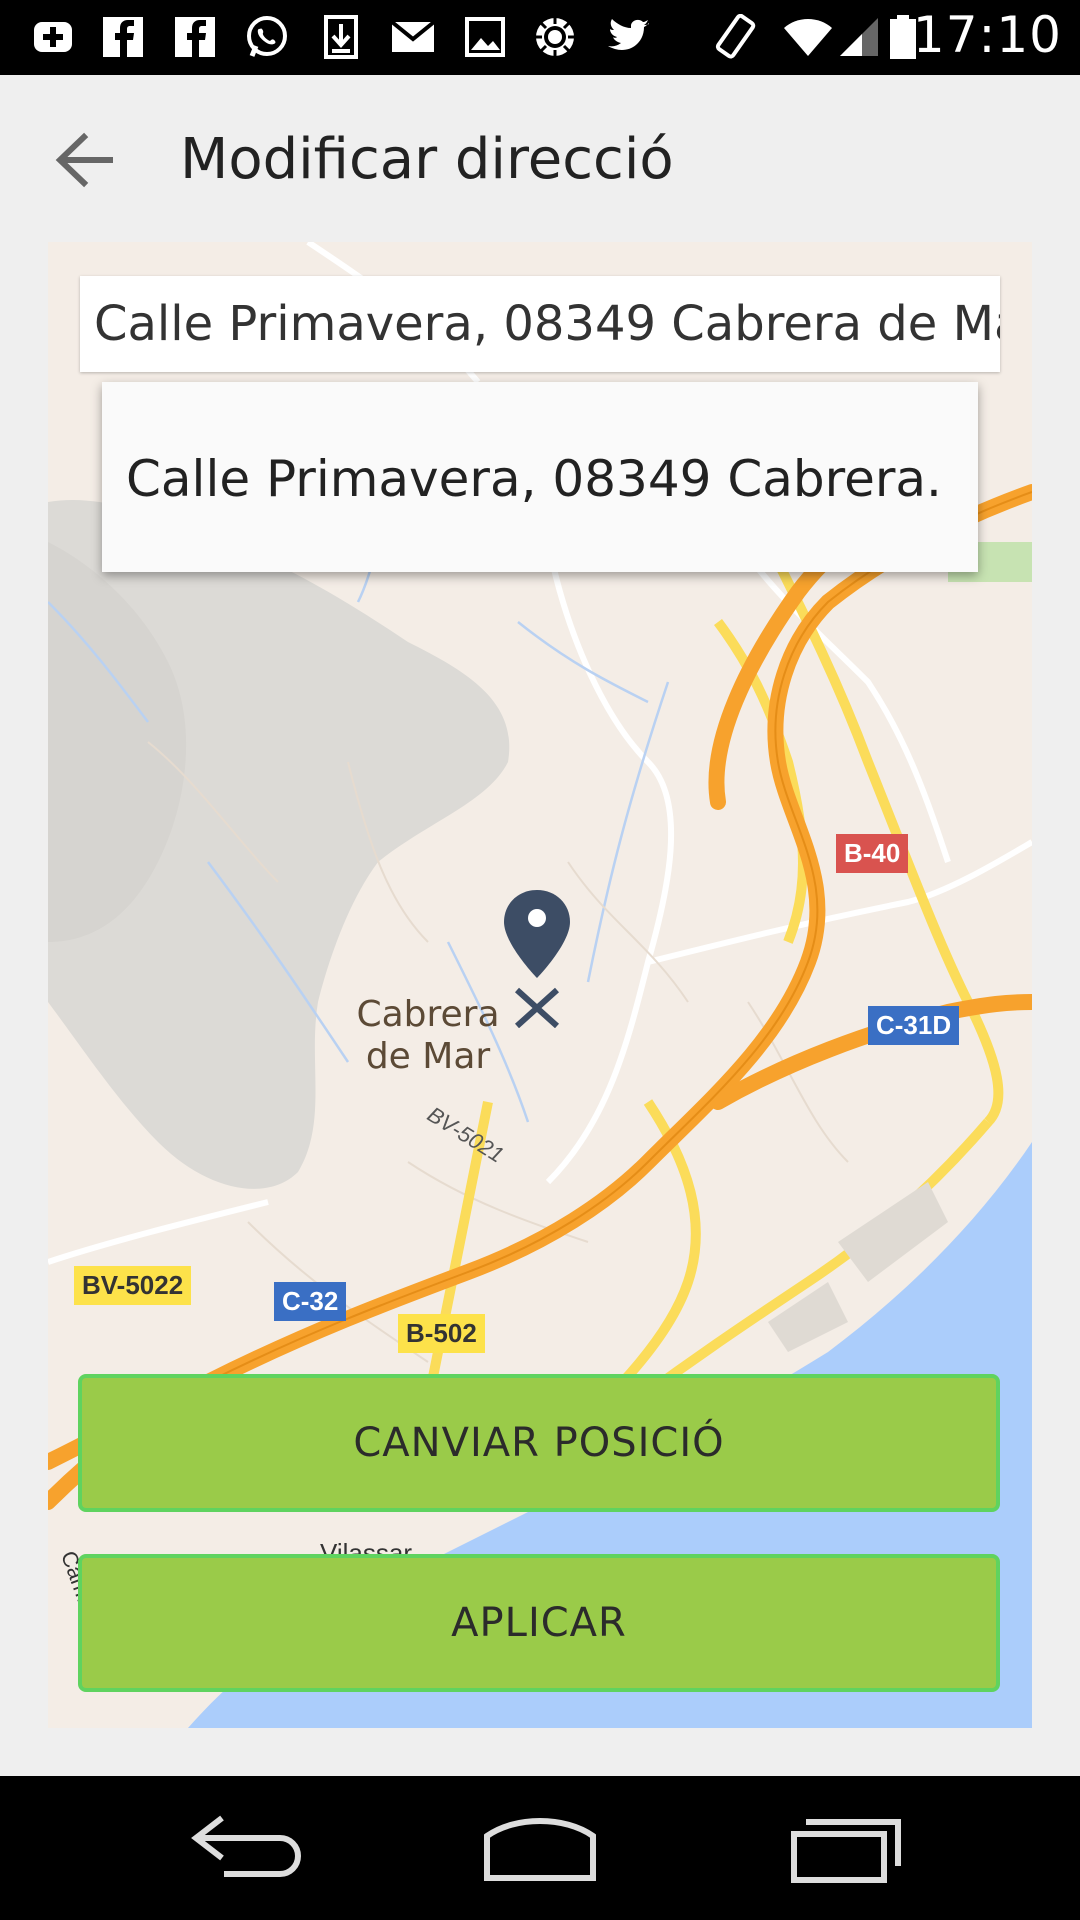 This screenshot has width=1080, height=1920. Describe the element at coordinates (245, 1848) in the screenshot. I see `nav-back-icon` at that location.